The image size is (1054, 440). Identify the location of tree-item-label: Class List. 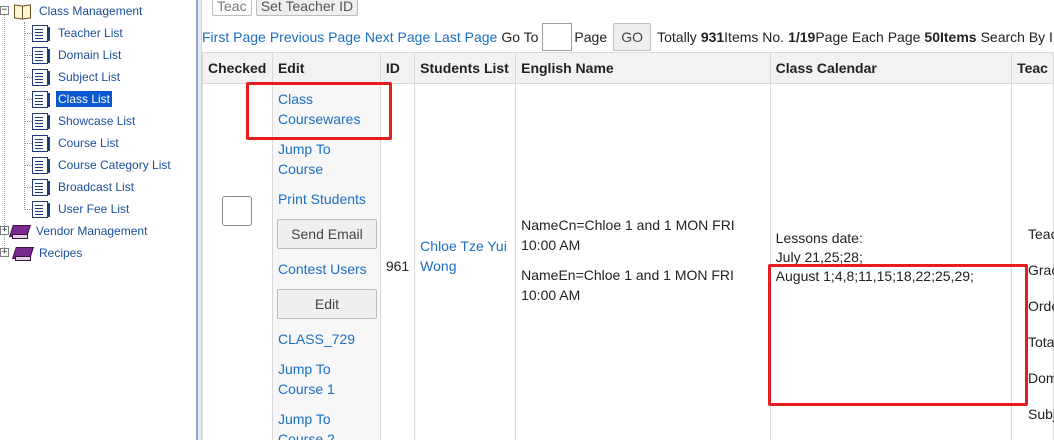
(84, 99).